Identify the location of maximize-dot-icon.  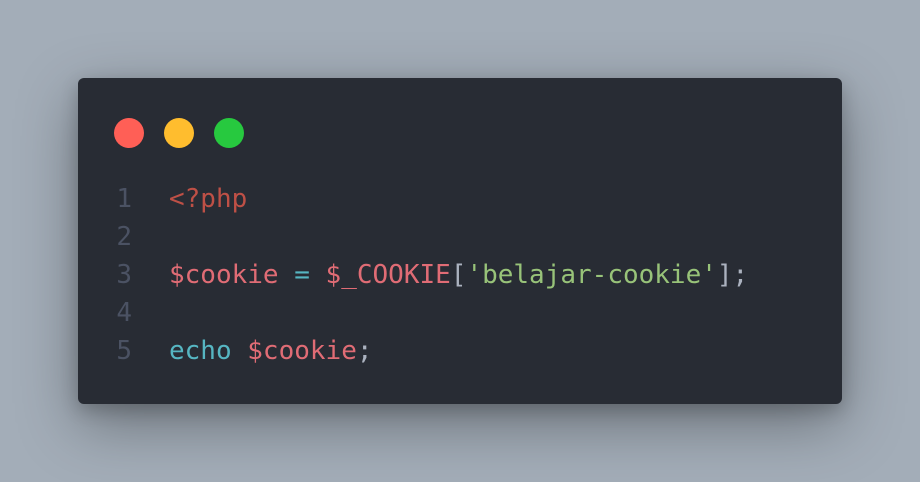
(229, 133).